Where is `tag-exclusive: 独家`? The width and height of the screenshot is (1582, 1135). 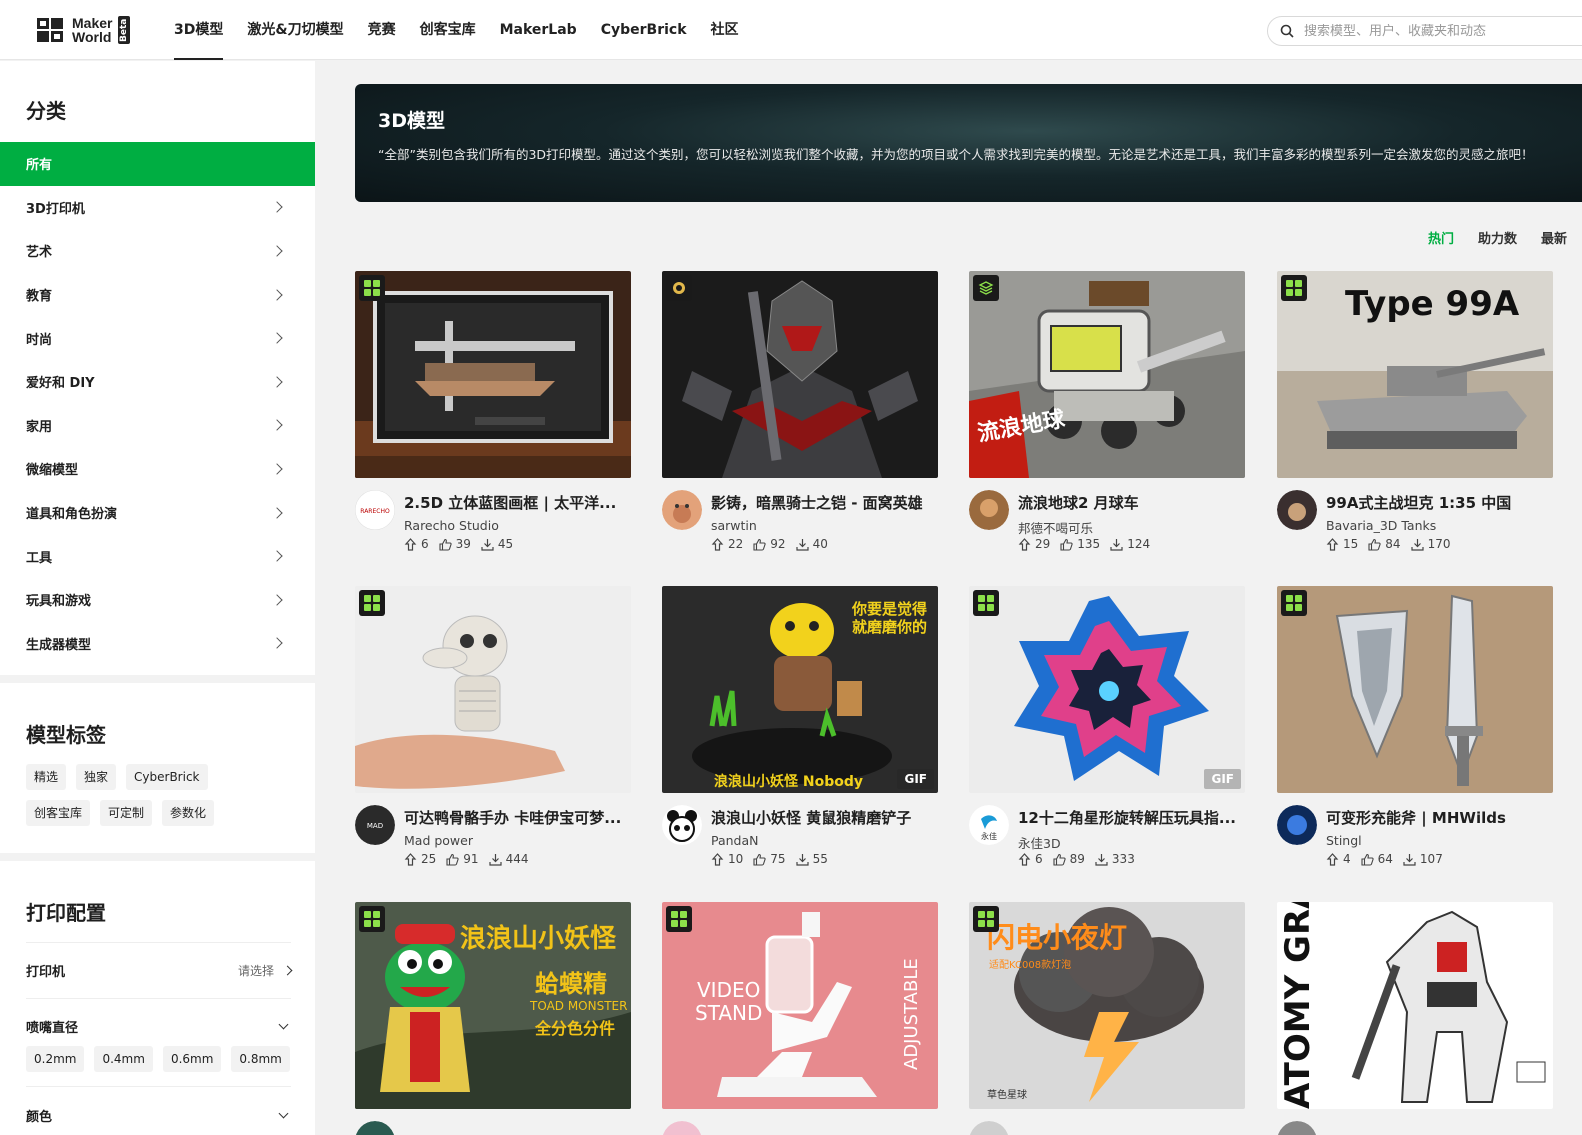
tag-exclusive: 独家 is located at coordinates (96, 777).